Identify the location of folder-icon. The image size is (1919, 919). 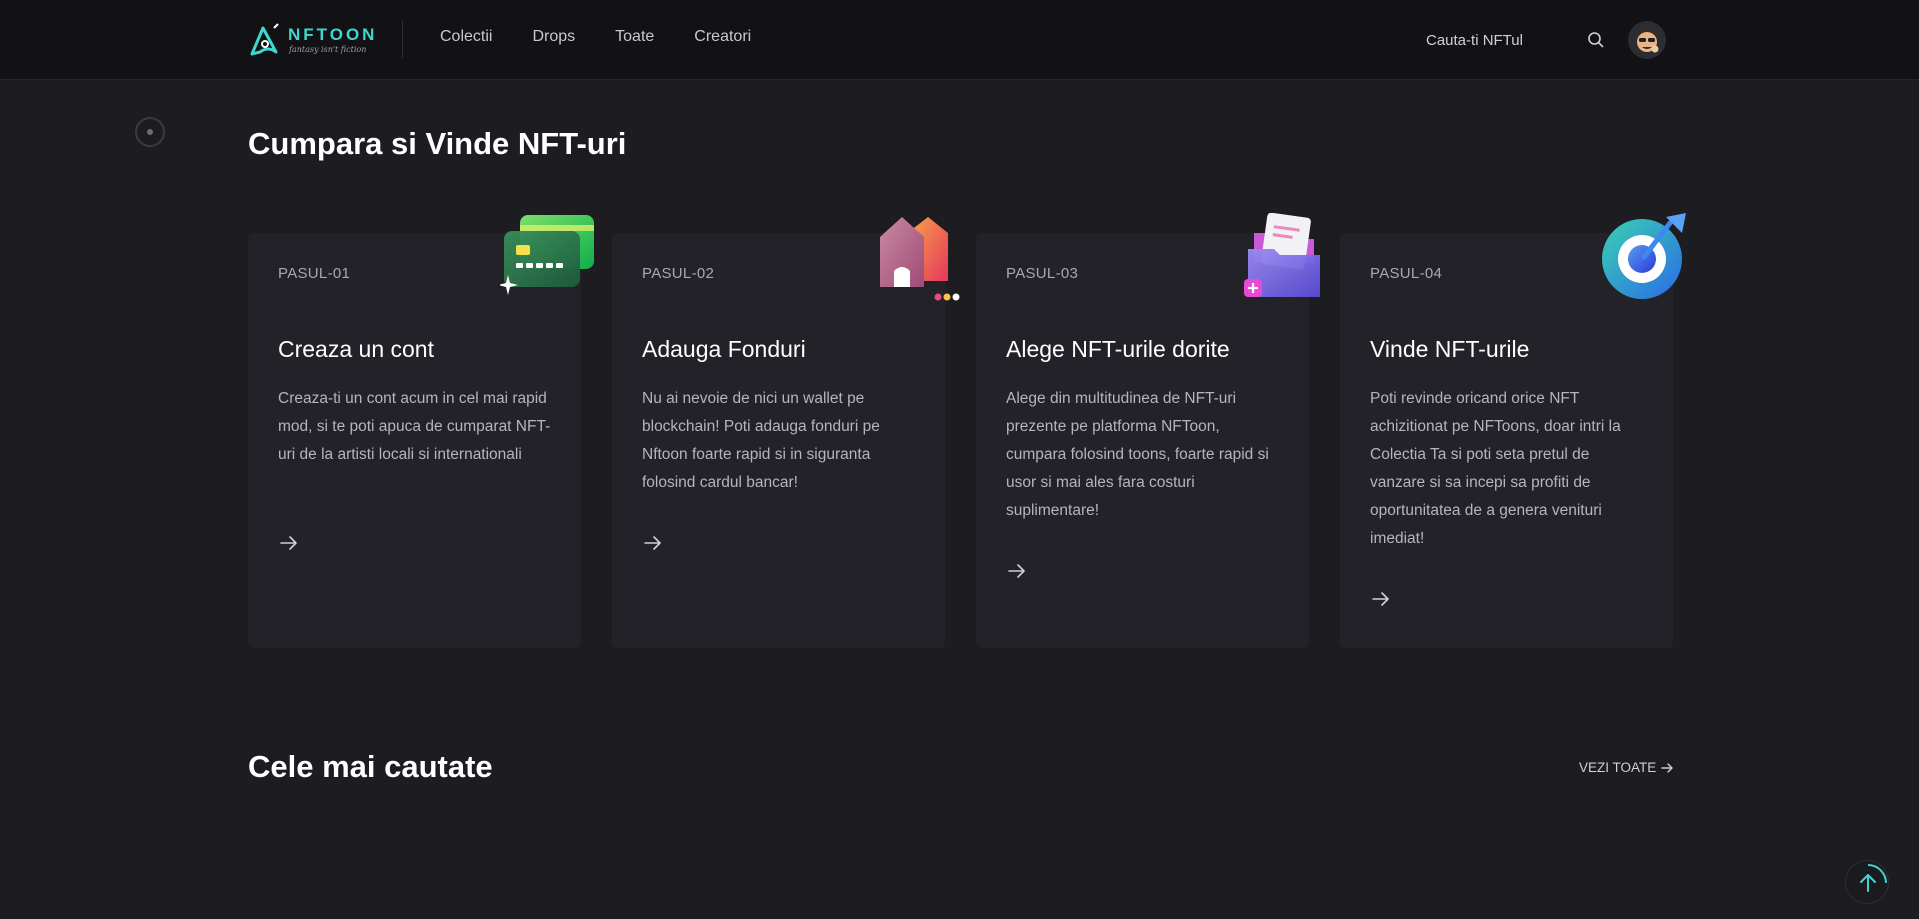
(1282, 255).